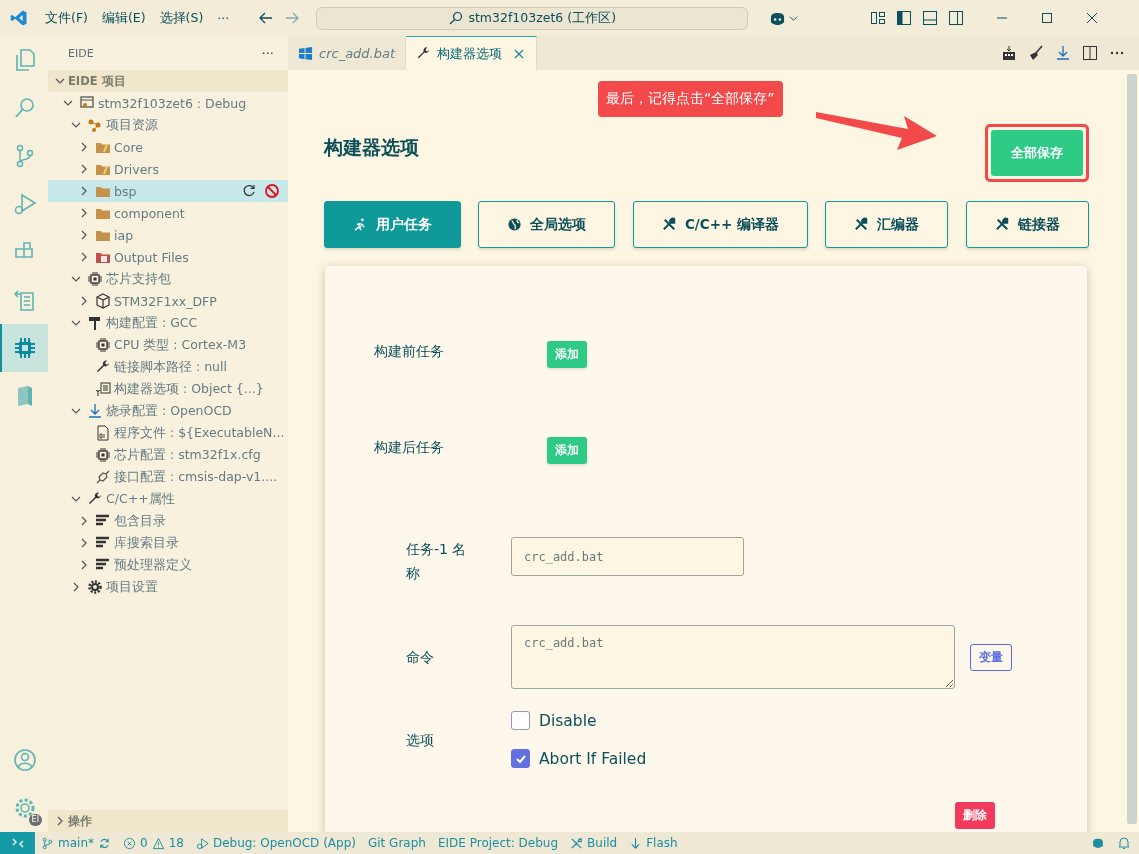 This screenshot has height=854, width=1139. I want to click on command-field: crc_add.bat, so click(733, 657).